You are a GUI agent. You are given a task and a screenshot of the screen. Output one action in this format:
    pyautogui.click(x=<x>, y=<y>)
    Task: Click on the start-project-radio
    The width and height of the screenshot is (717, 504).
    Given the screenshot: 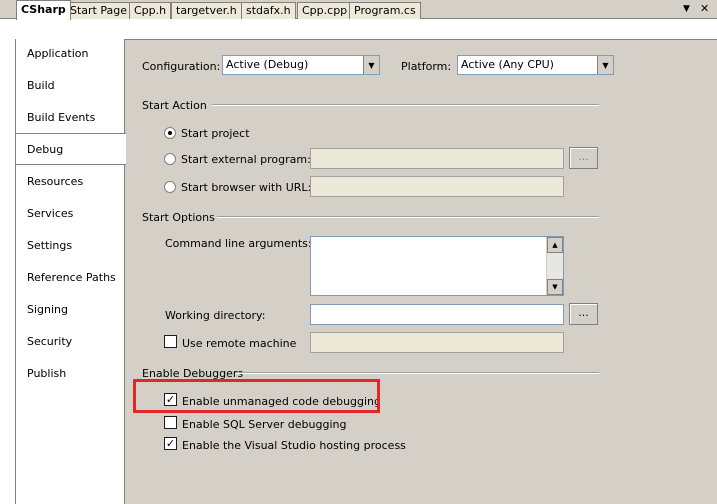 What is the action you would take?
    pyautogui.click(x=170, y=133)
    